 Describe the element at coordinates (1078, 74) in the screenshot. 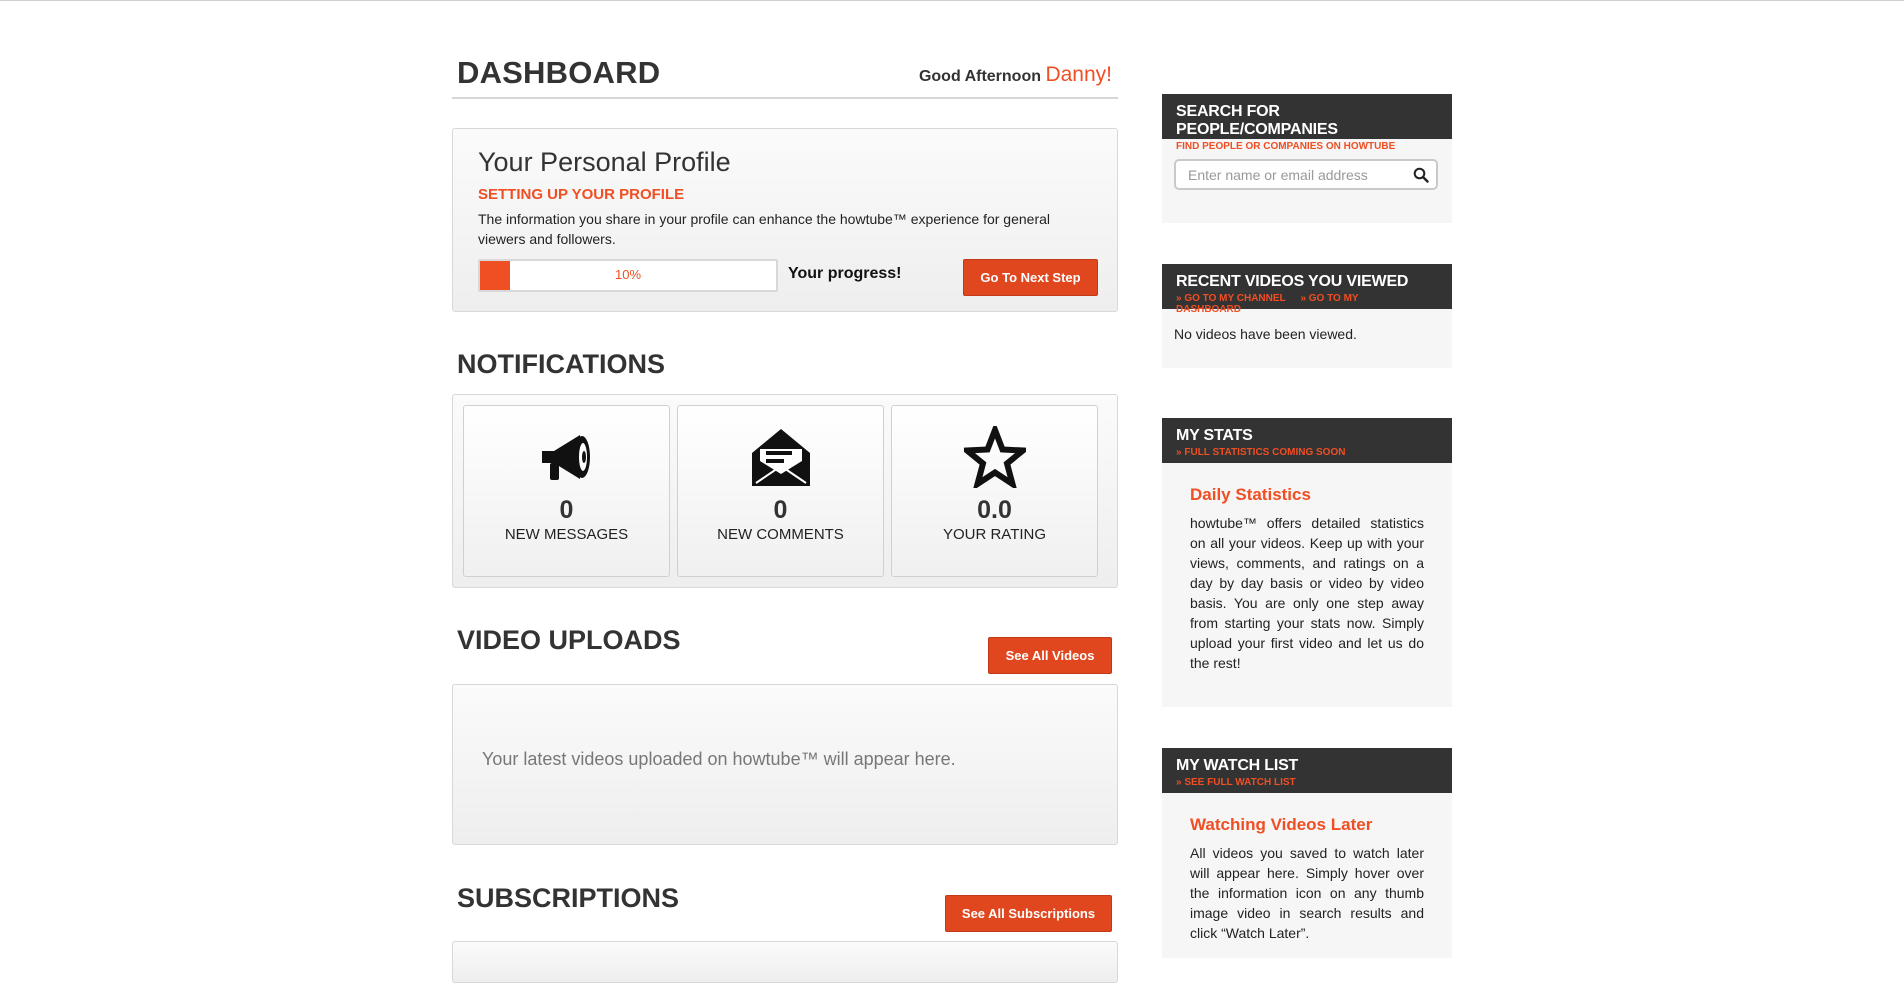

I see `user-name: Danny!` at that location.